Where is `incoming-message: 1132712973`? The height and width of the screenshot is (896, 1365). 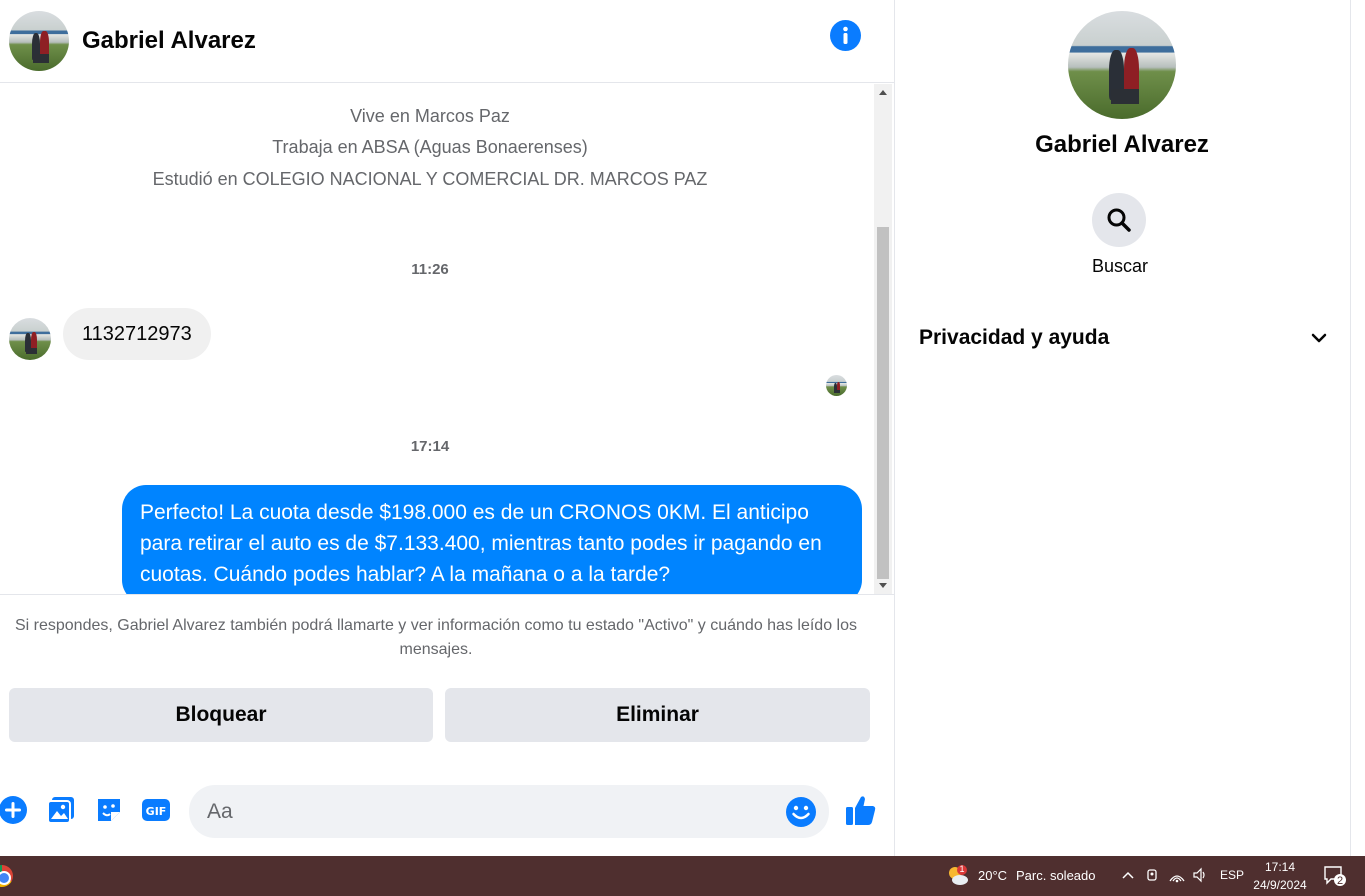 incoming-message: 1132712973 is located at coordinates (137, 334).